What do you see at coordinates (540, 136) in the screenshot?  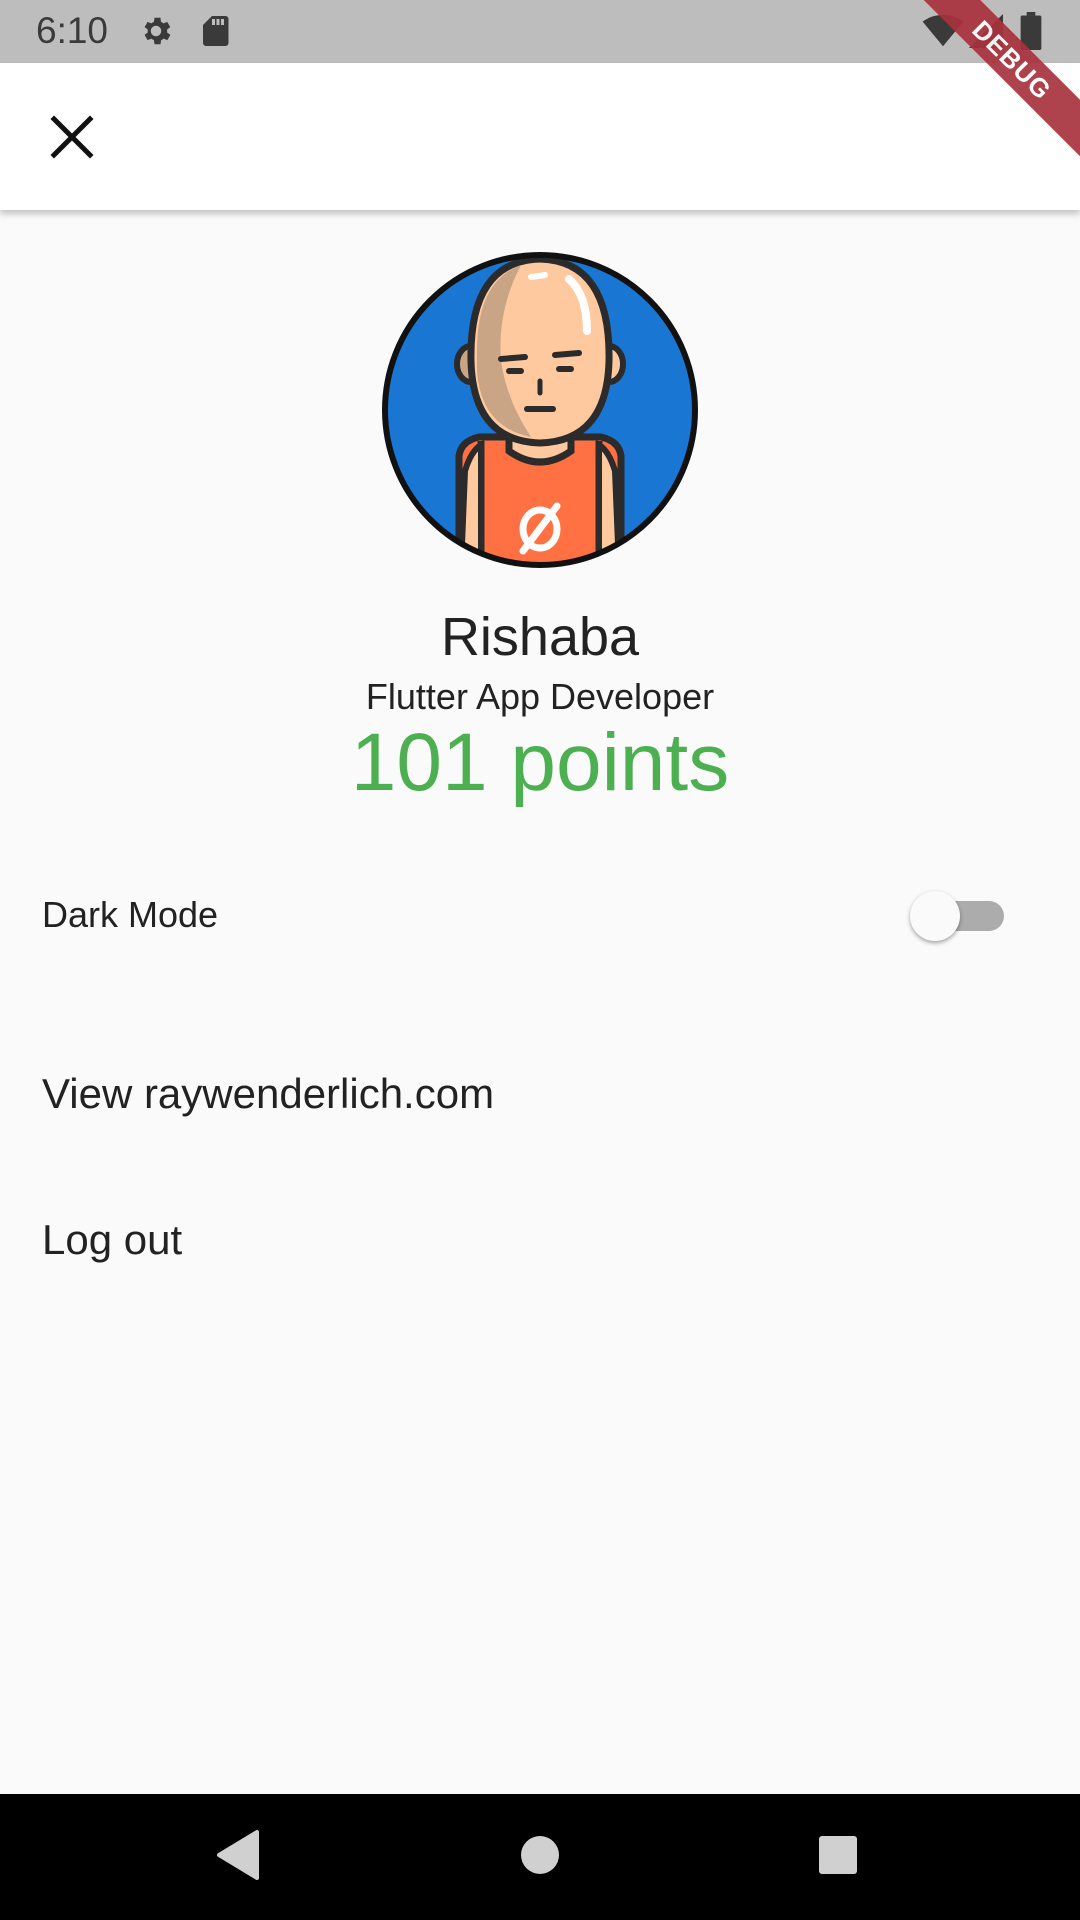 I see `app-bar` at bounding box center [540, 136].